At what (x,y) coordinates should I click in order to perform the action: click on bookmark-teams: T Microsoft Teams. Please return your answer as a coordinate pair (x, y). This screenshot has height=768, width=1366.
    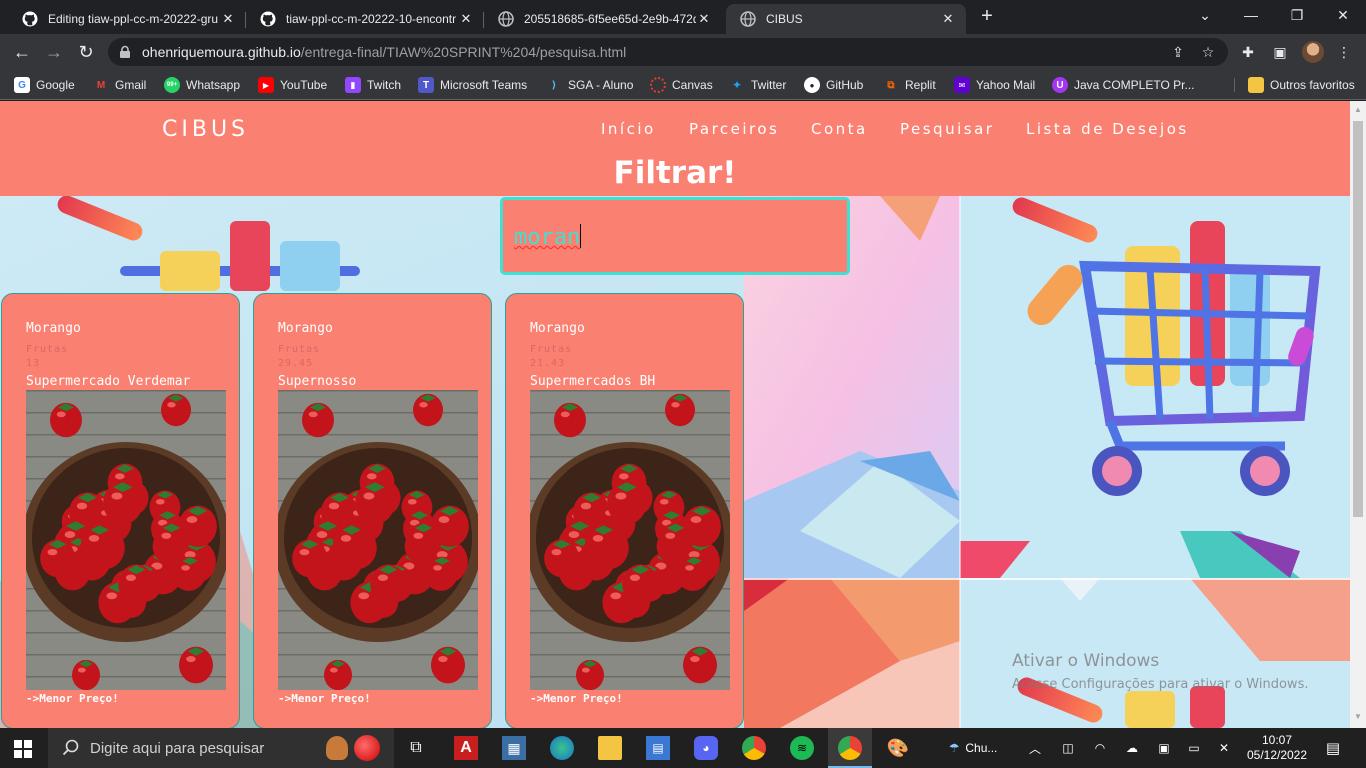
    Looking at the image, I should click on (472, 85).